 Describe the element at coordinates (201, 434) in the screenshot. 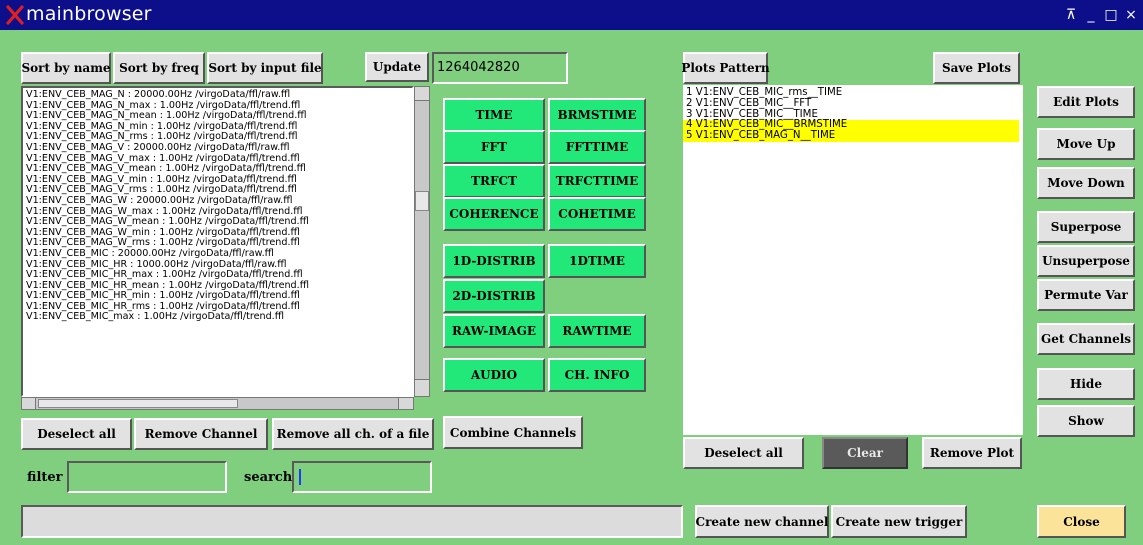

I see `remove-channel-button: Remove Channel` at that location.